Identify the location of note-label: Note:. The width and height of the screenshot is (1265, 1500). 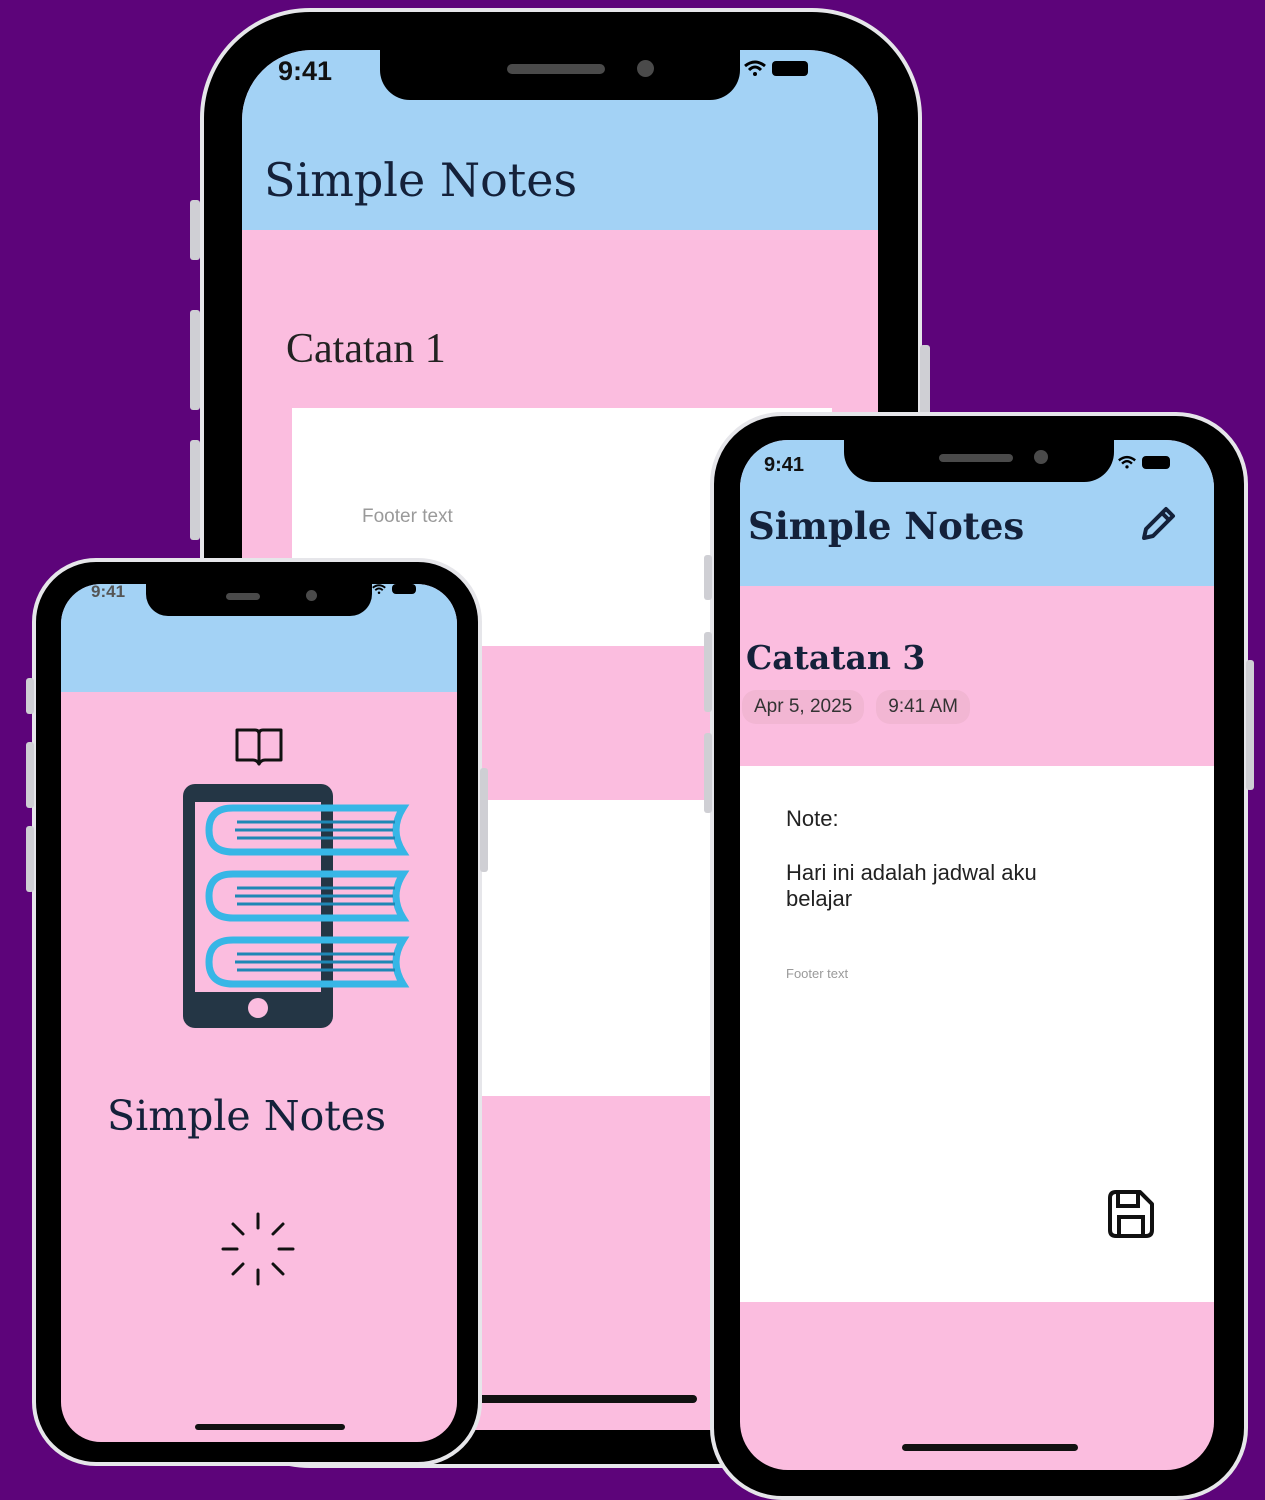
(812, 818).